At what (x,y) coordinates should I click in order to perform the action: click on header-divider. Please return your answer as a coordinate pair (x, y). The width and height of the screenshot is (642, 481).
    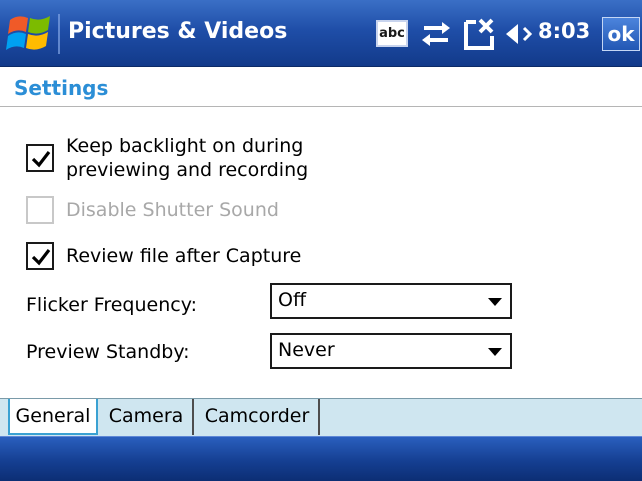
    Looking at the image, I should click on (321, 106).